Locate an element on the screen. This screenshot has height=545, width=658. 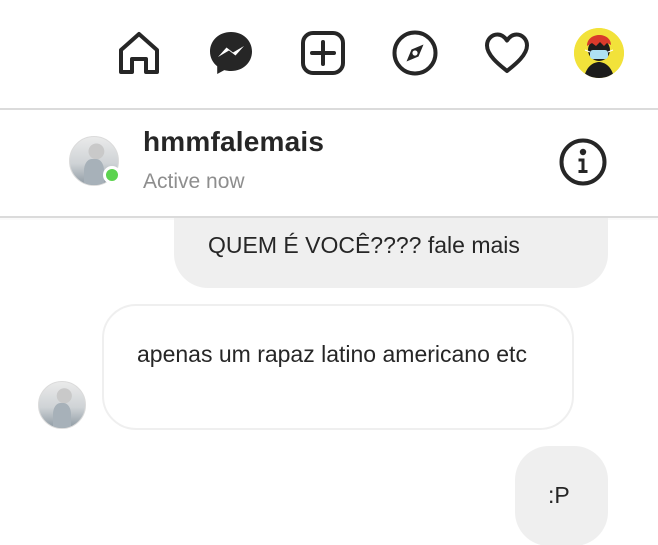
profile-avatar is located at coordinates (599, 53).